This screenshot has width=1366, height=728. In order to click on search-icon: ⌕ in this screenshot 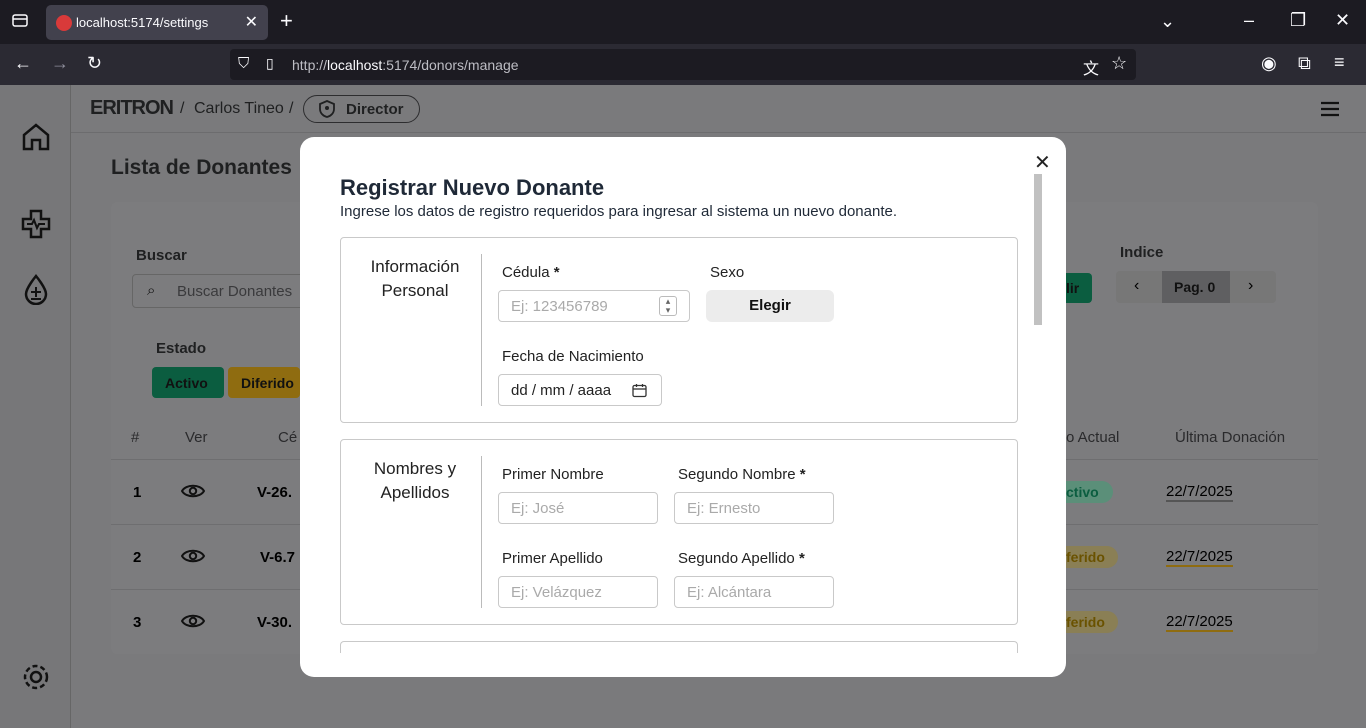, I will do `click(151, 290)`.